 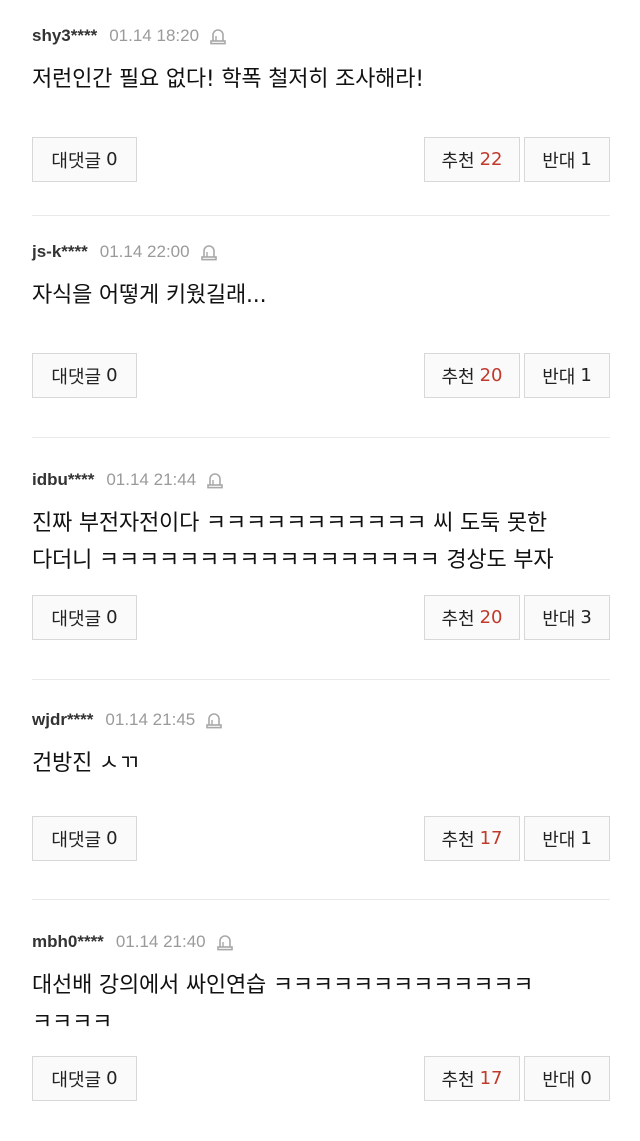 What do you see at coordinates (321, 1078) in the screenshot?
I see `comment-actions: 대댓글 0 추천 17 반대 0` at bounding box center [321, 1078].